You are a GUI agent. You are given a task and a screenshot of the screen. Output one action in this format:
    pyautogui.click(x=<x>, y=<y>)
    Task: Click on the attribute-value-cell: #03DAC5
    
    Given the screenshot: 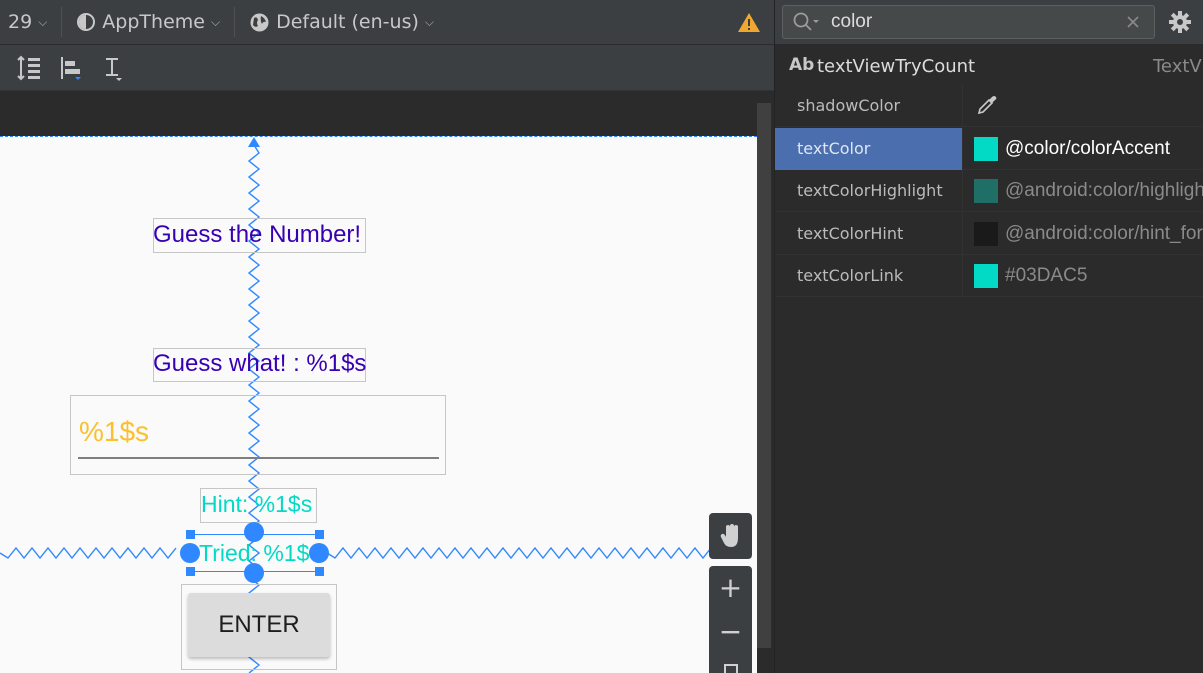 What is the action you would take?
    pyautogui.click(x=1083, y=276)
    